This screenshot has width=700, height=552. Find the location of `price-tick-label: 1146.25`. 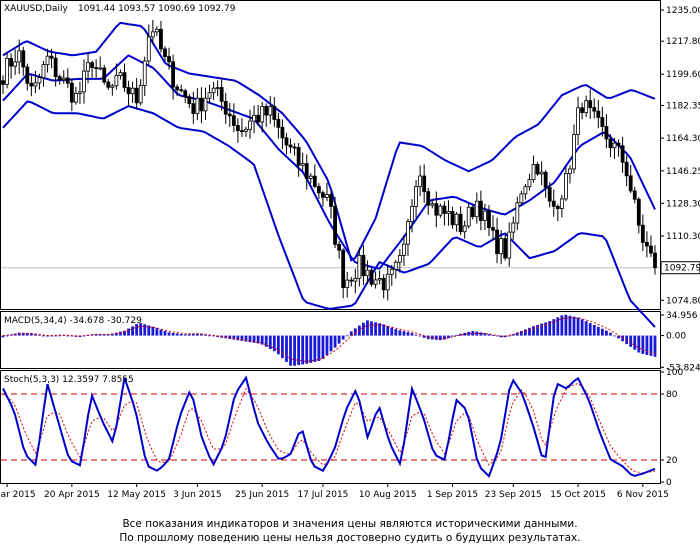

price-tick-label: 1146.25 is located at coordinates (683, 172).